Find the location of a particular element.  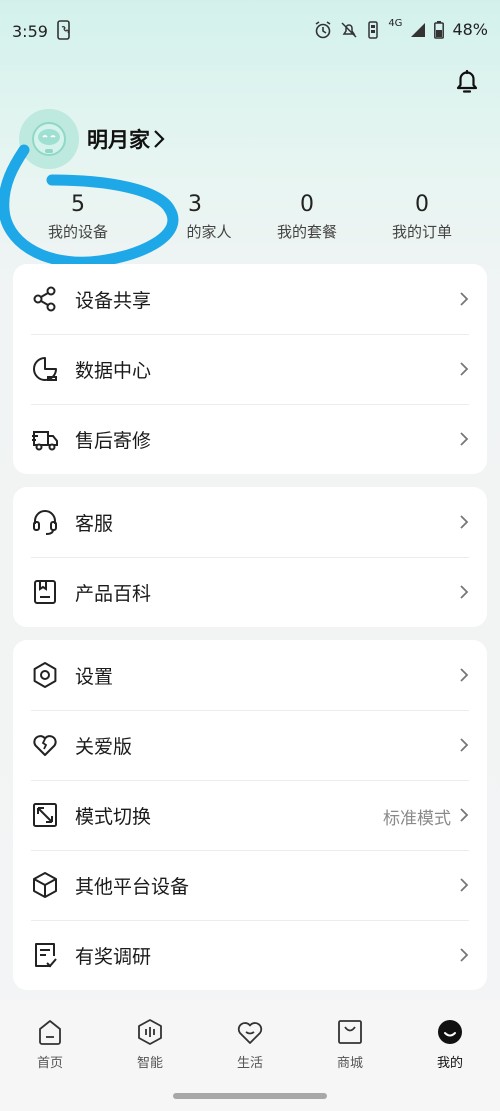

network-type: 4G is located at coordinates (395, 23).